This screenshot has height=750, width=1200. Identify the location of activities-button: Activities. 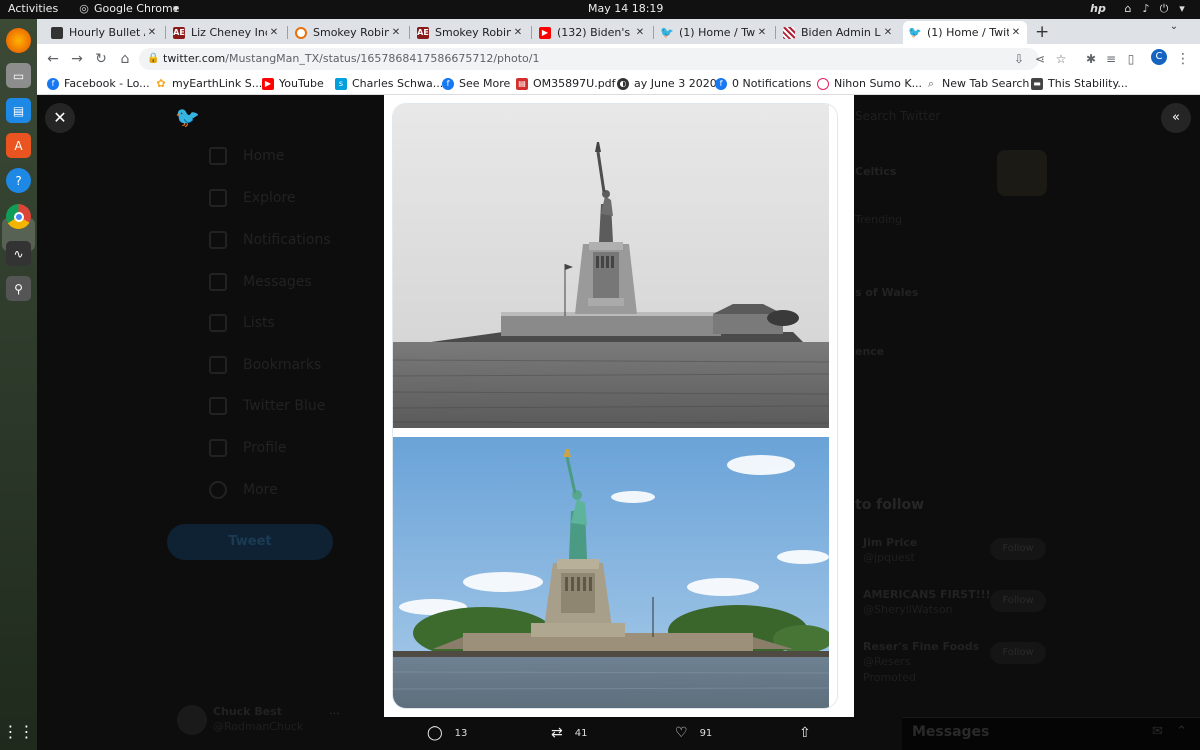
(33, 8).